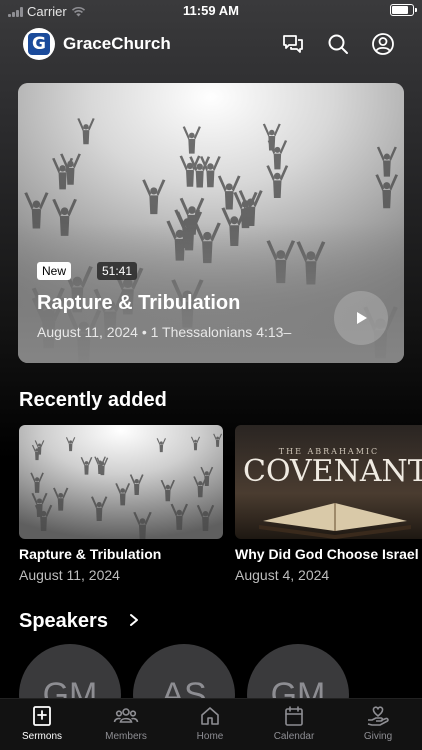 The image size is (422, 750). What do you see at coordinates (41, 736) in the screenshot?
I see `tab-label: Sermons` at bounding box center [41, 736].